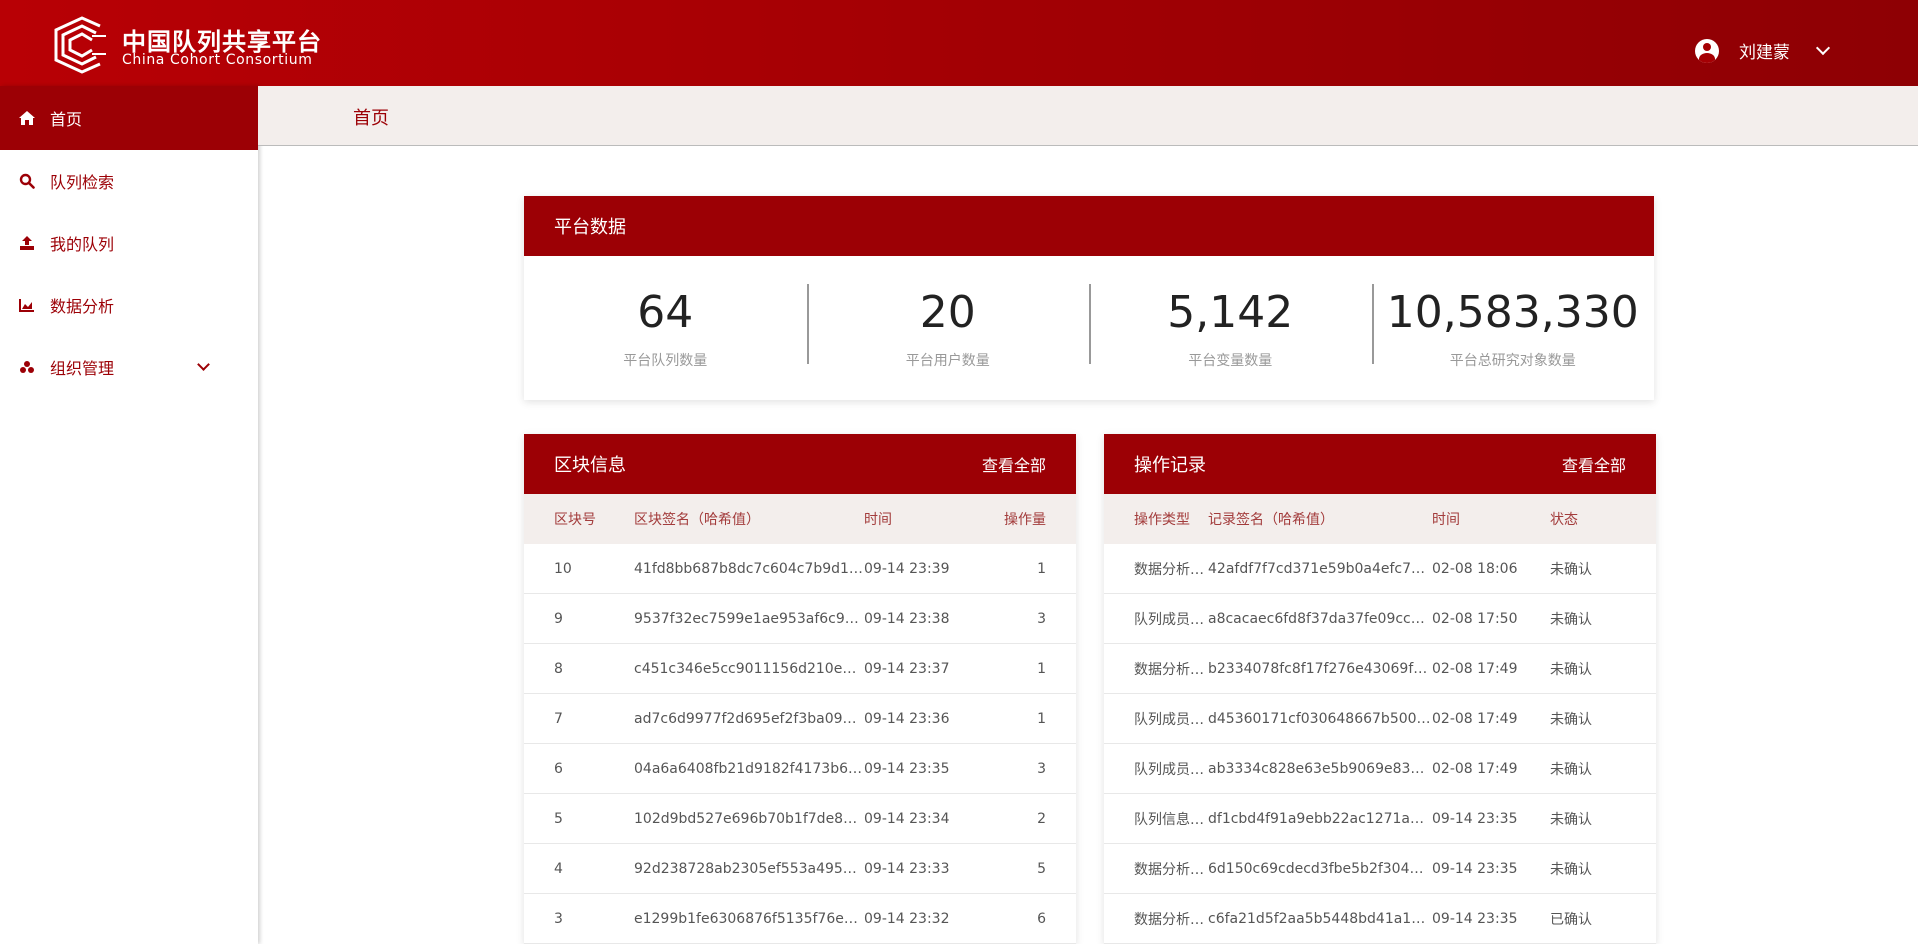  I want to click on user-menu: 刘建蒙, so click(1763, 50).